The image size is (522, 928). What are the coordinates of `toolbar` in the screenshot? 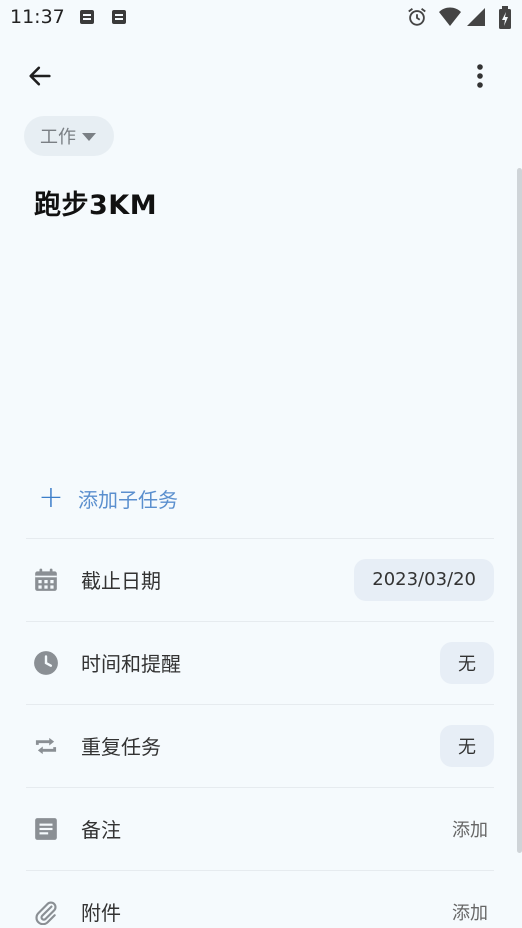 It's located at (261, 76).